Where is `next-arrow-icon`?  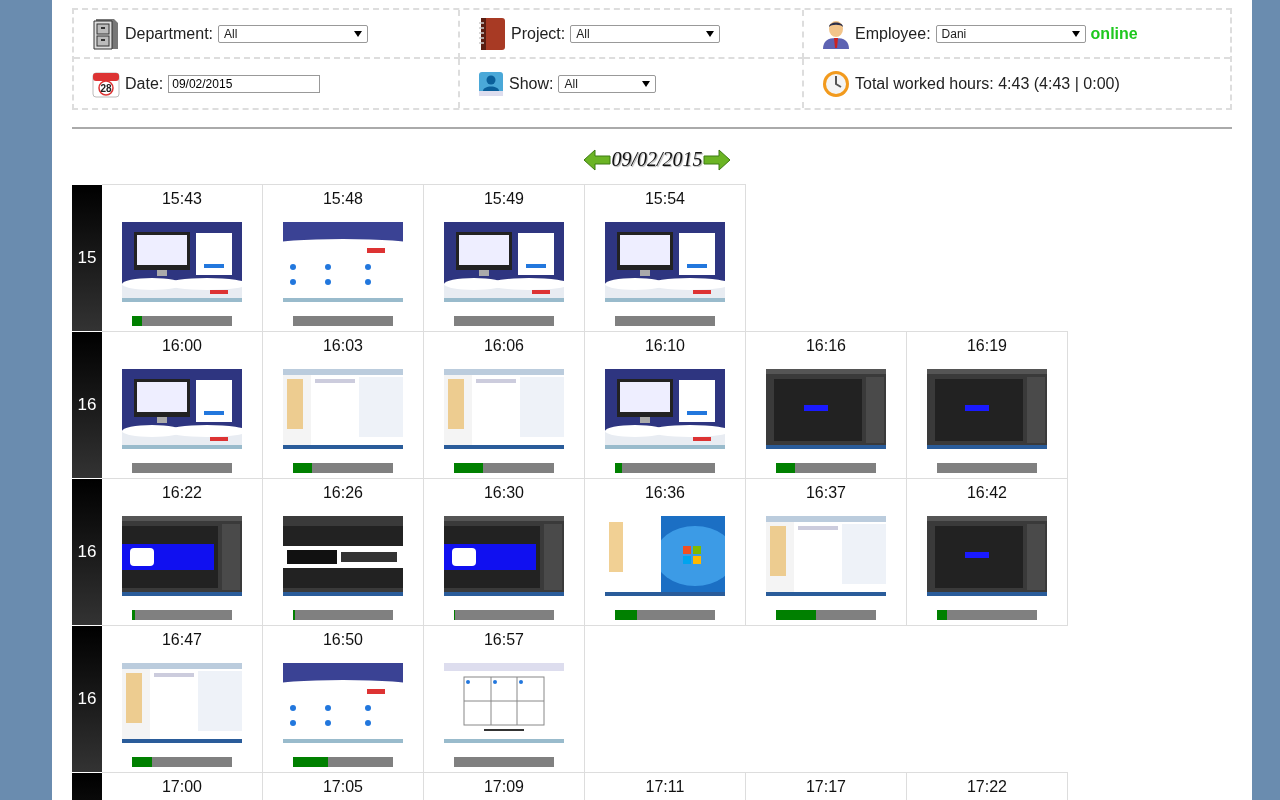
next-arrow-icon is located at coordinates (716, 159).